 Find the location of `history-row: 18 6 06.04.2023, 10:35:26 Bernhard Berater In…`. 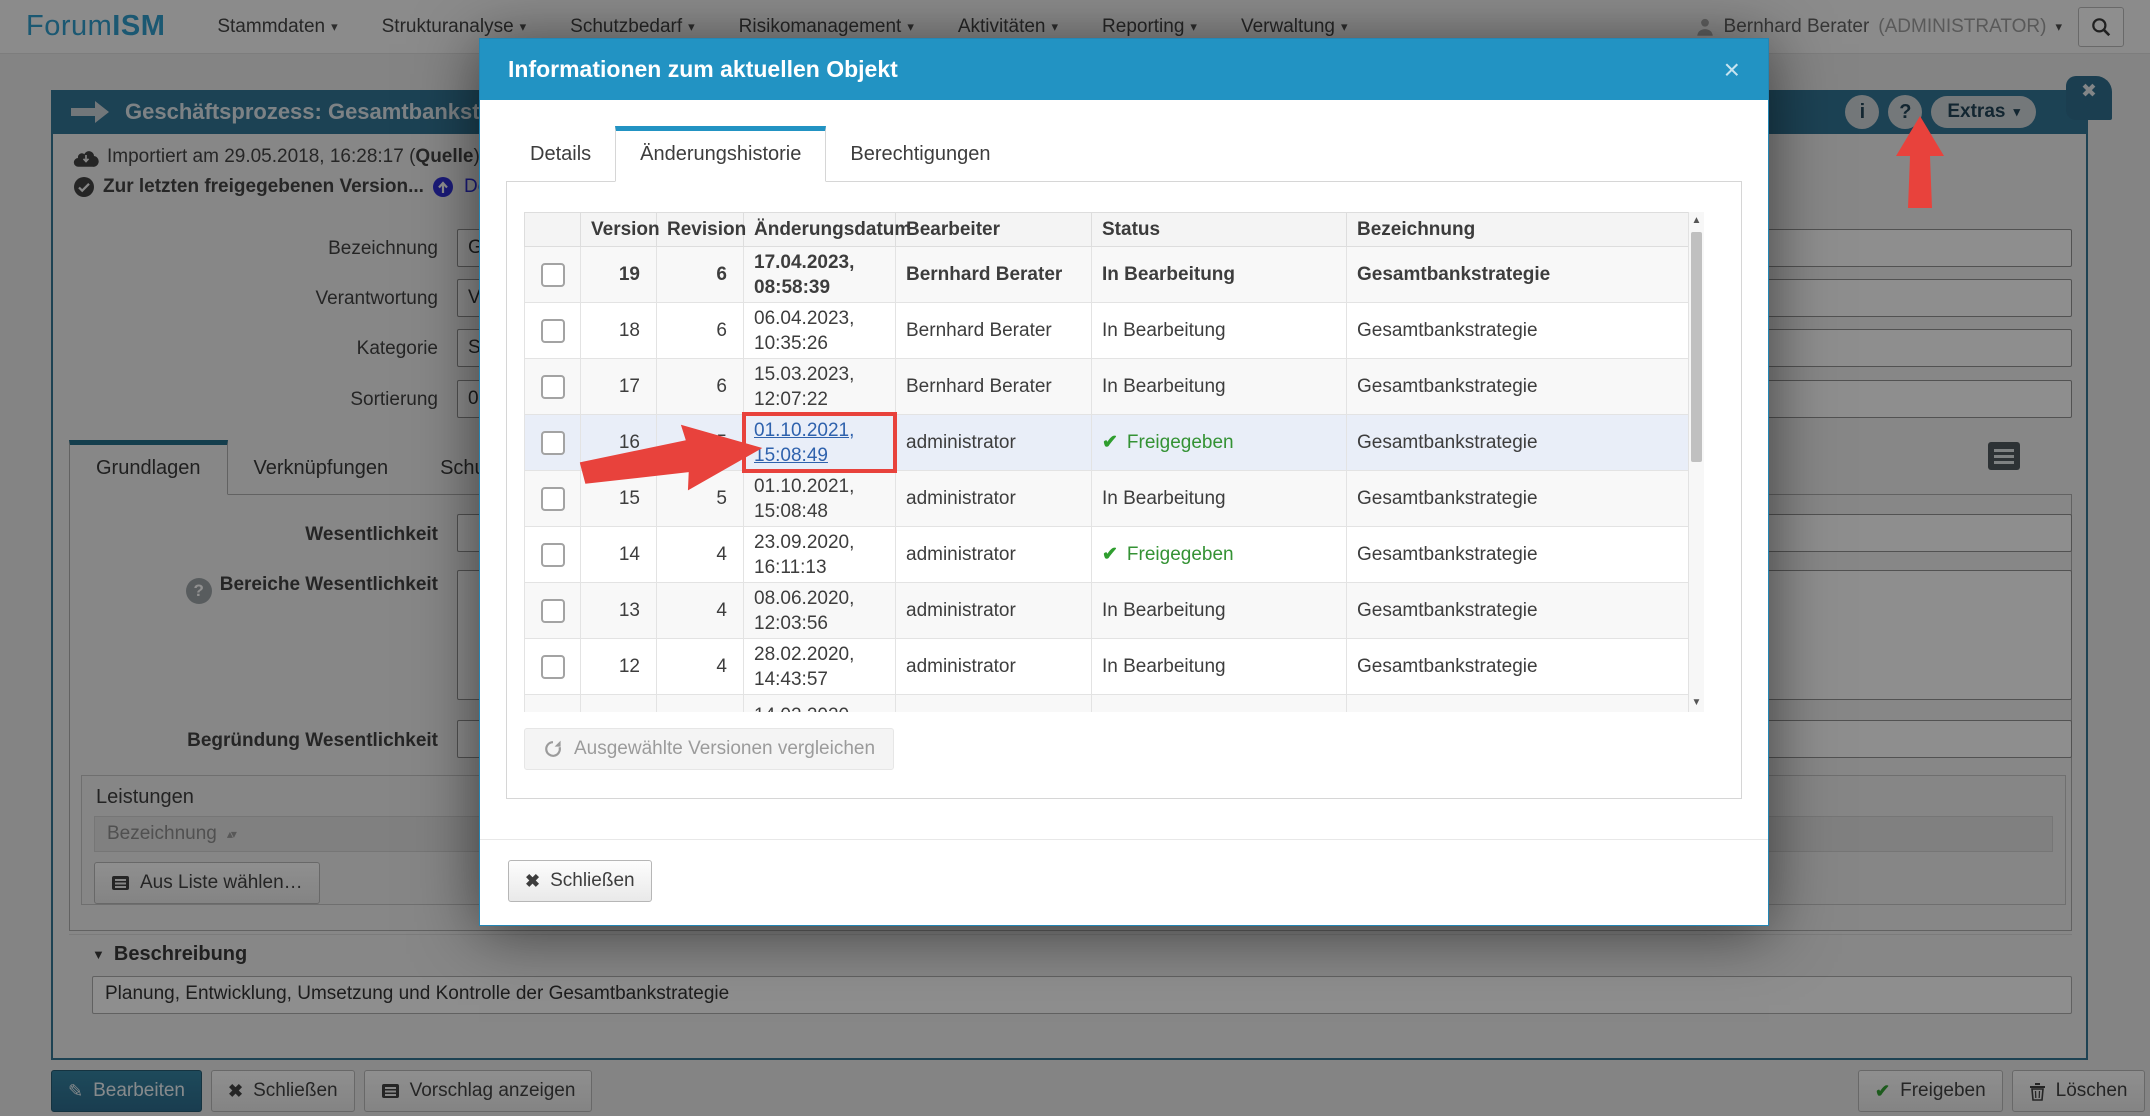

history-row: 18 6 06.04.2023, 10:35:26 Bernhard Berater In… is located at coordinates (1107, 330).